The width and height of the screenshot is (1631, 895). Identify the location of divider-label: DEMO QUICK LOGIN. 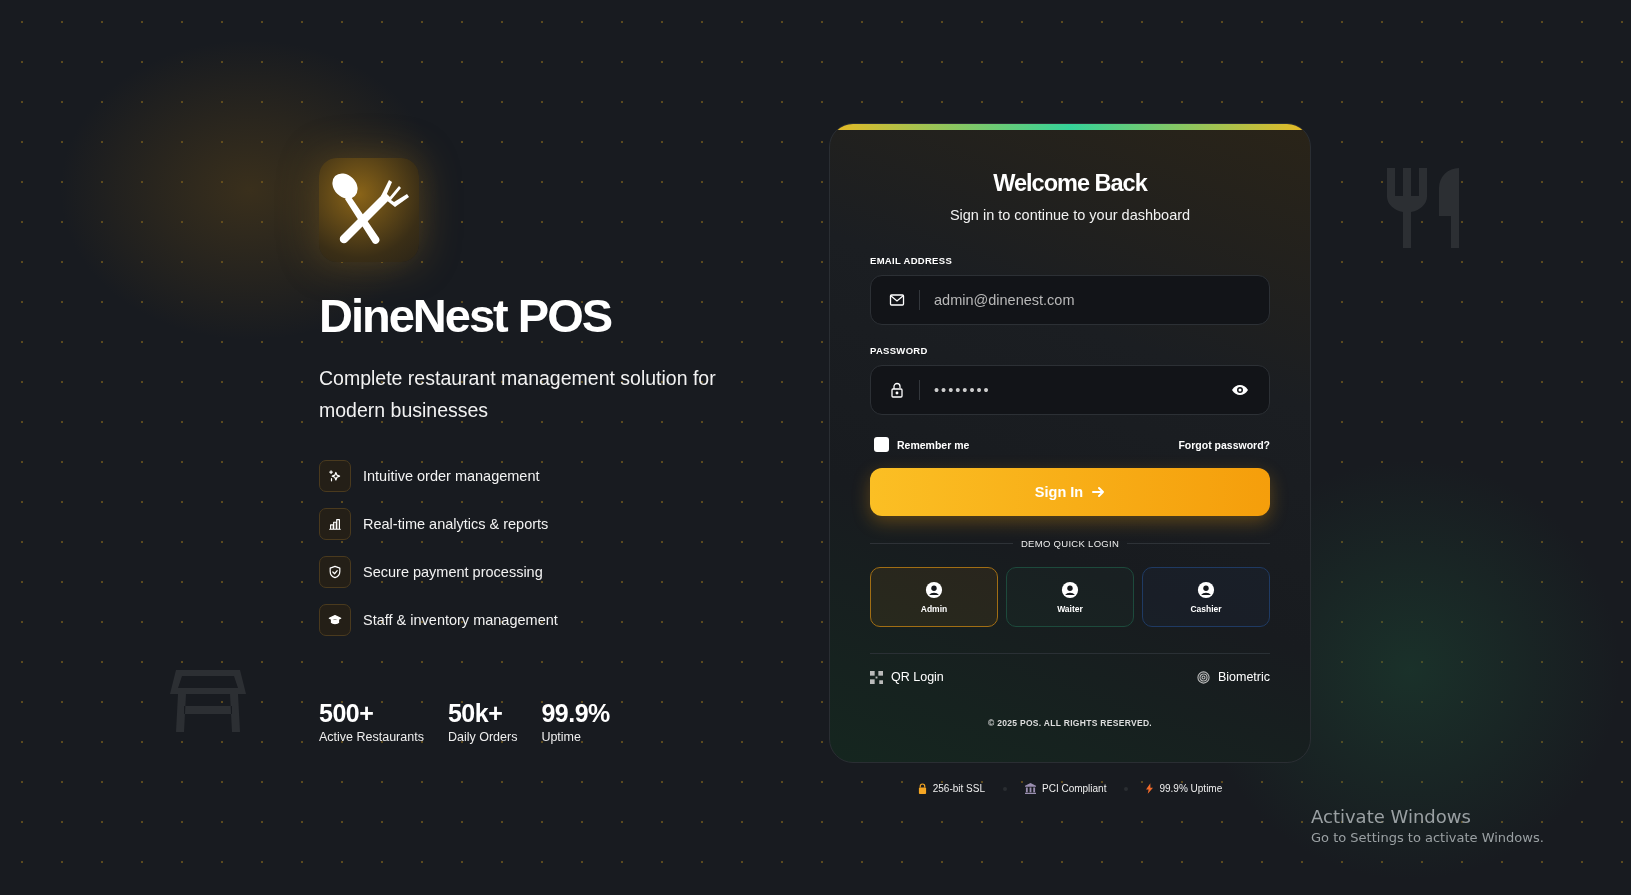
(1070, 543).